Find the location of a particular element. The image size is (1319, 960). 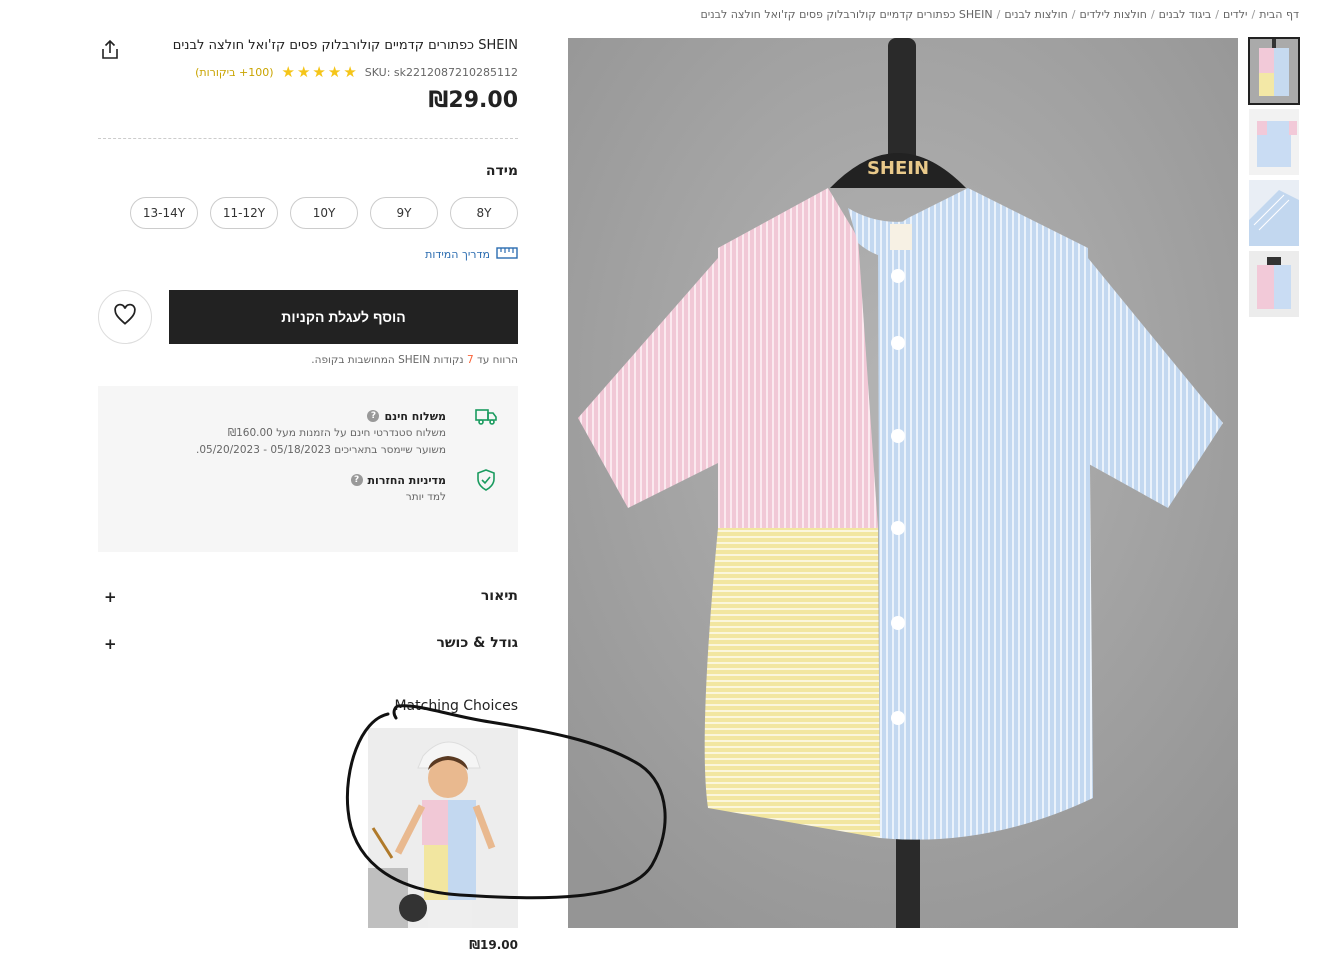

description-title: תיאור is located at coordinates (499, 596).